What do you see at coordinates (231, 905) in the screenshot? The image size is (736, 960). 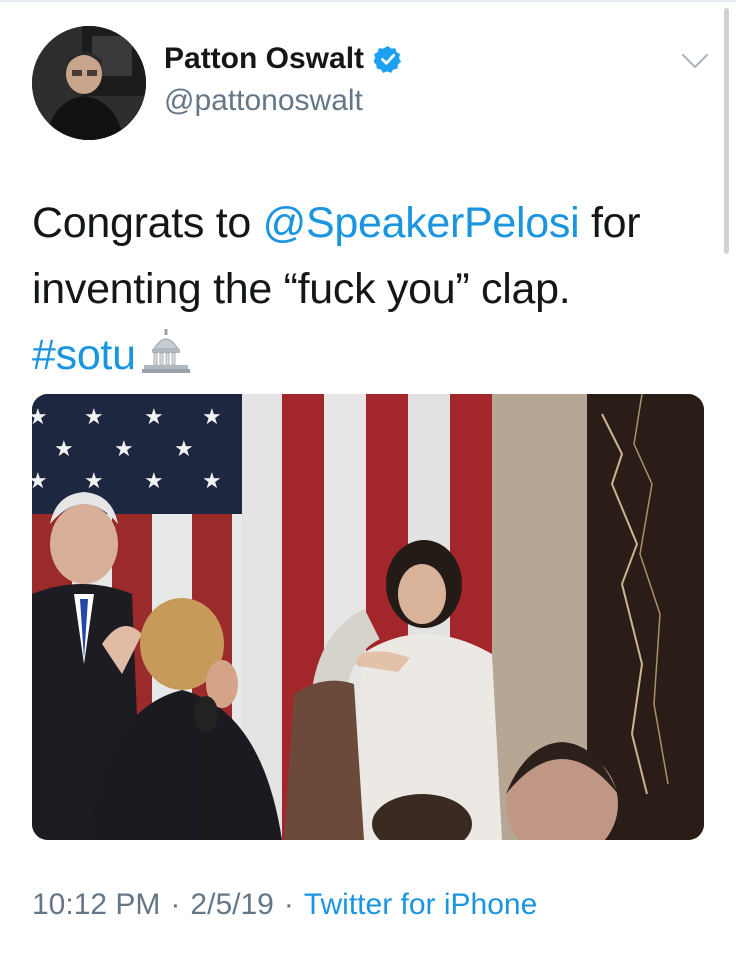 I see `tweet-date: 2/5/19` at bounding box center [231, 905].